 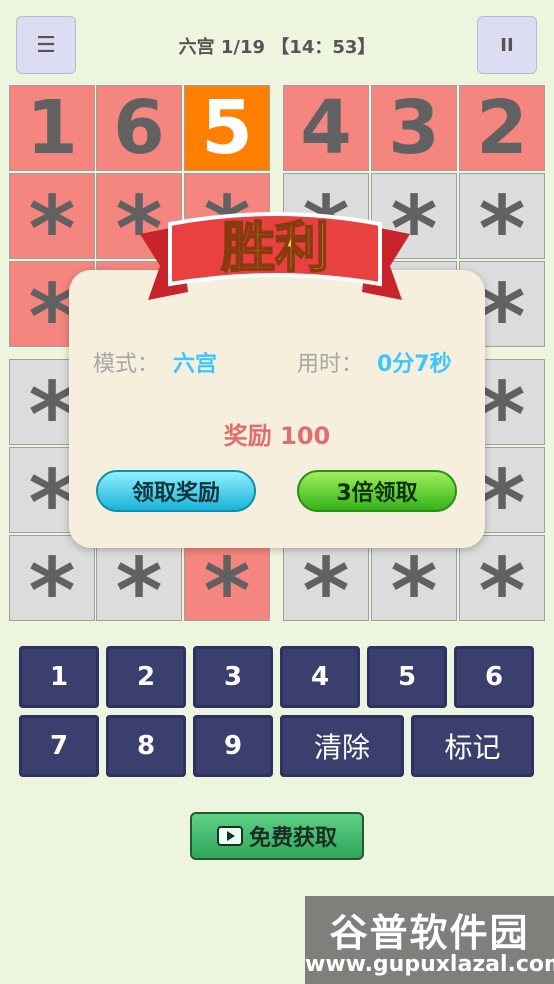 I want to click on key-2: 2, so click(x=146, y=677).